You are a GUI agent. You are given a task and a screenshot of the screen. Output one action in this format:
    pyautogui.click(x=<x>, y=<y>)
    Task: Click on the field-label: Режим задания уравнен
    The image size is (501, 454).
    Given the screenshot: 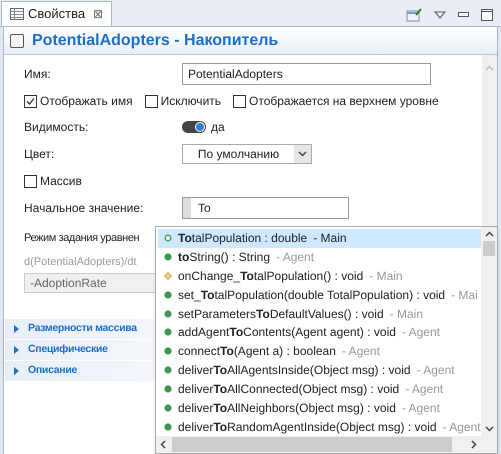 What is the action you would take?
    pyautogui.click(x=82, y=238)
    